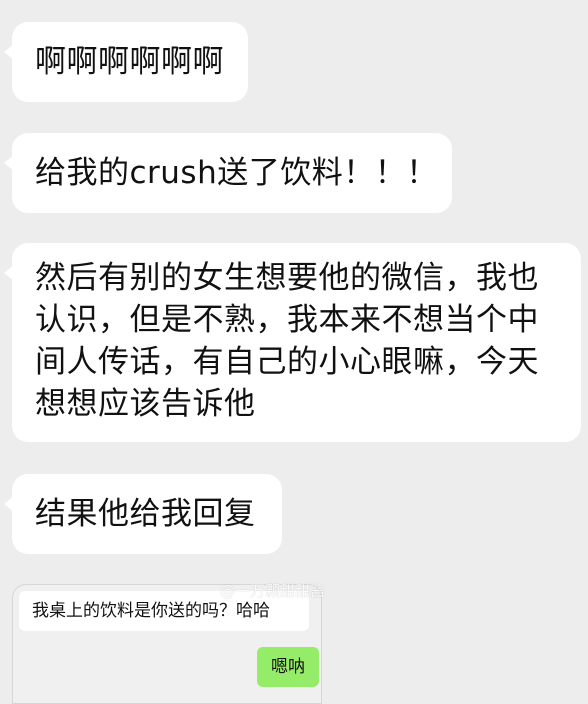  Describe the element at coordinates (151, 611) in the screenshot. I see `screenshot-incoming-text: 我桌上的饮料是你送的吗？哈哈` at that location.